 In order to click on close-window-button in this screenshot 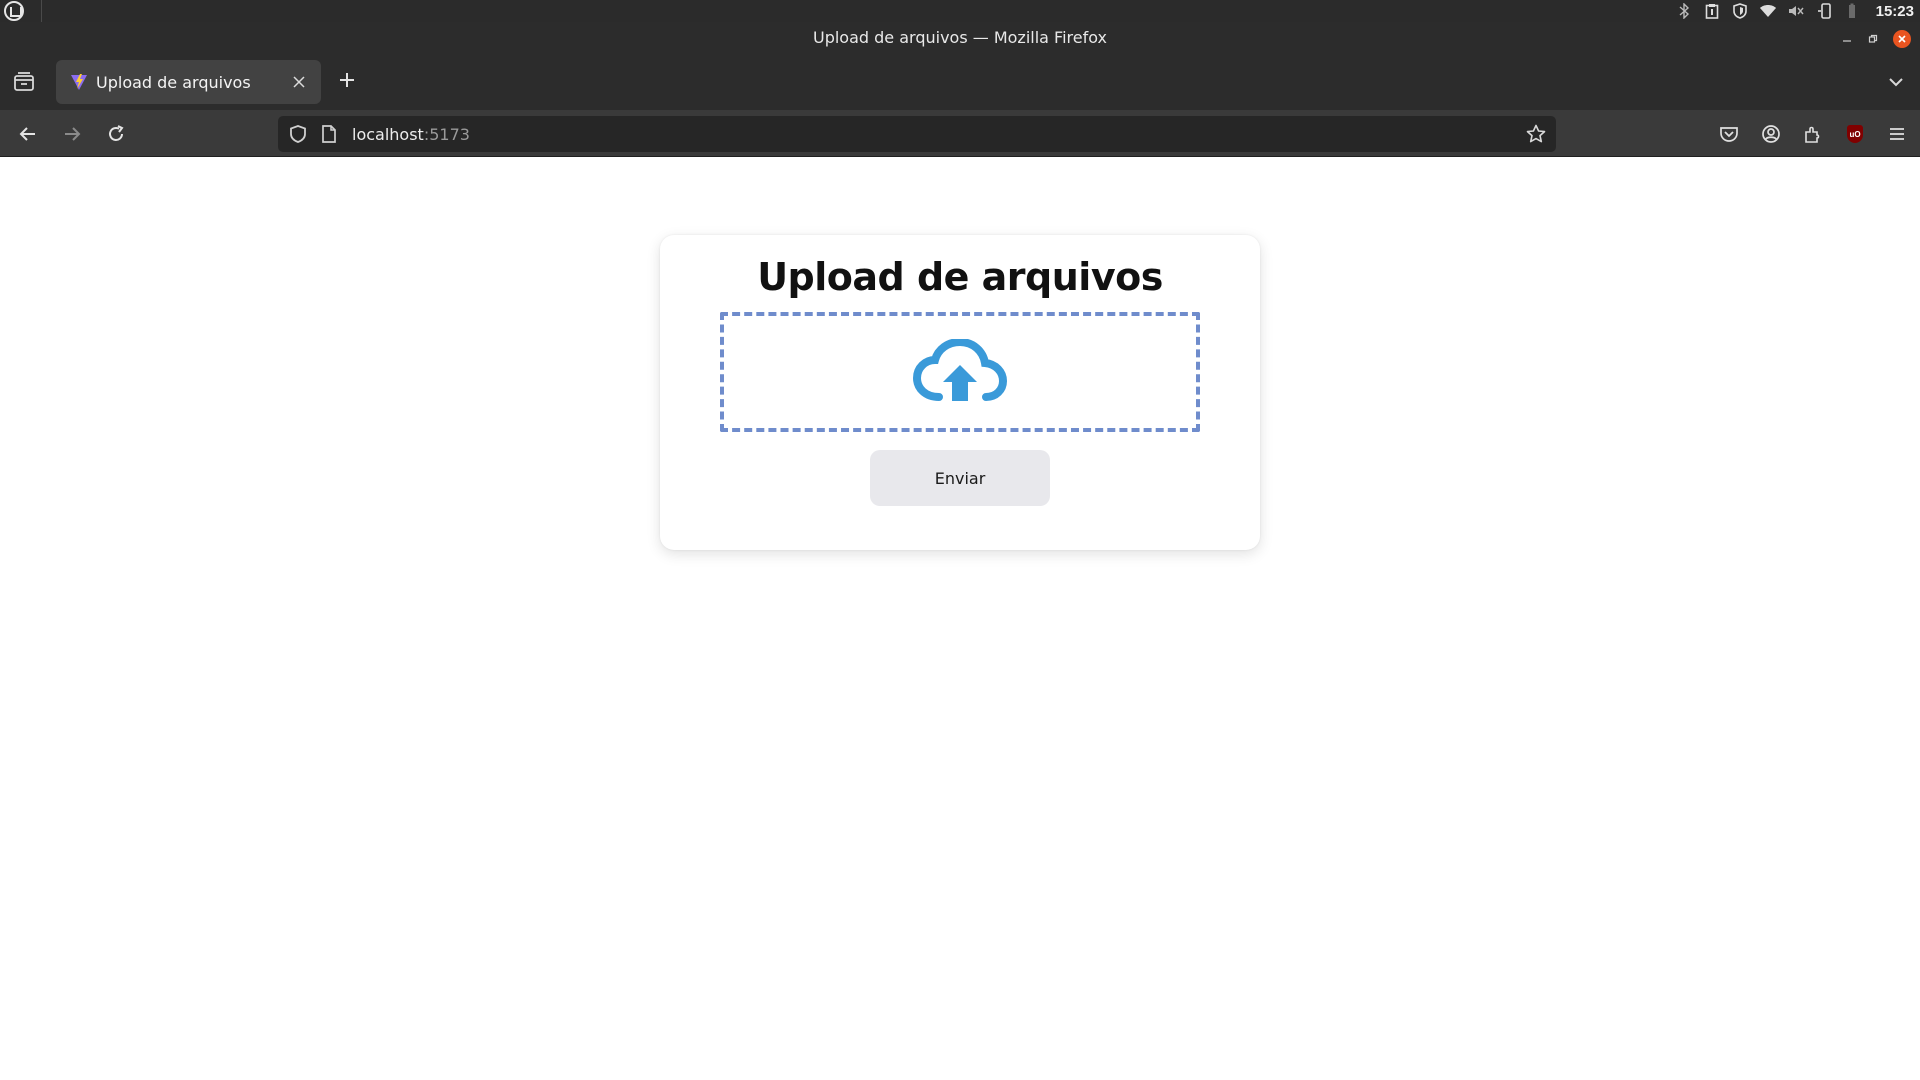, I will do `click(1902, 39)`.